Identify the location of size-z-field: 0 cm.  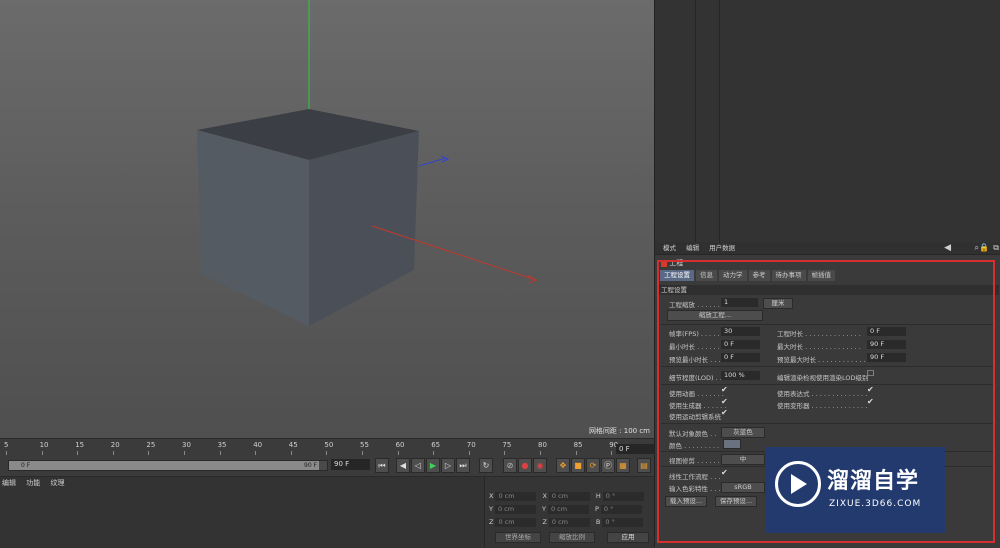
(569, 522).